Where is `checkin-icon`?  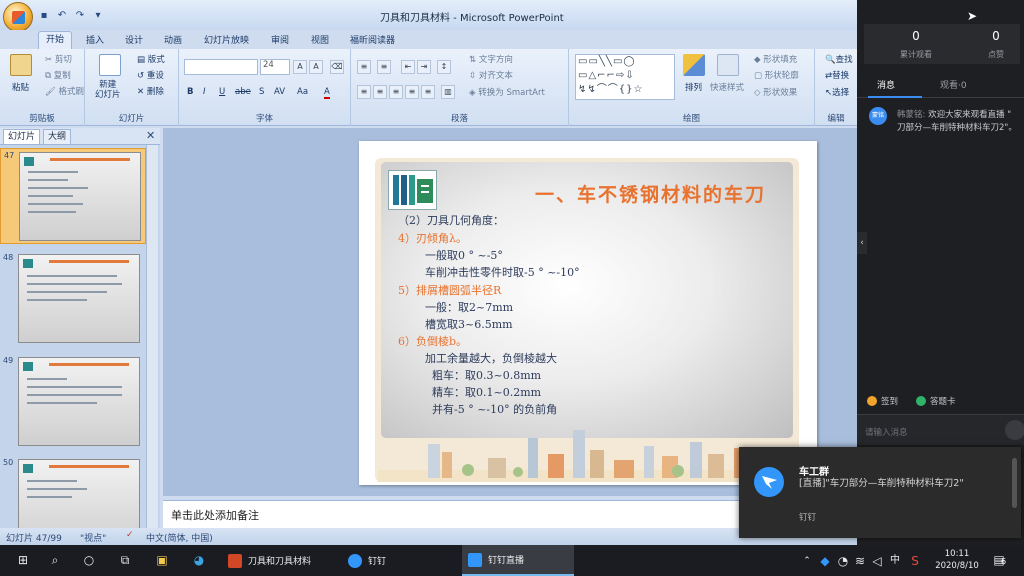
checkin-icon is located at coordinates (872, 400).